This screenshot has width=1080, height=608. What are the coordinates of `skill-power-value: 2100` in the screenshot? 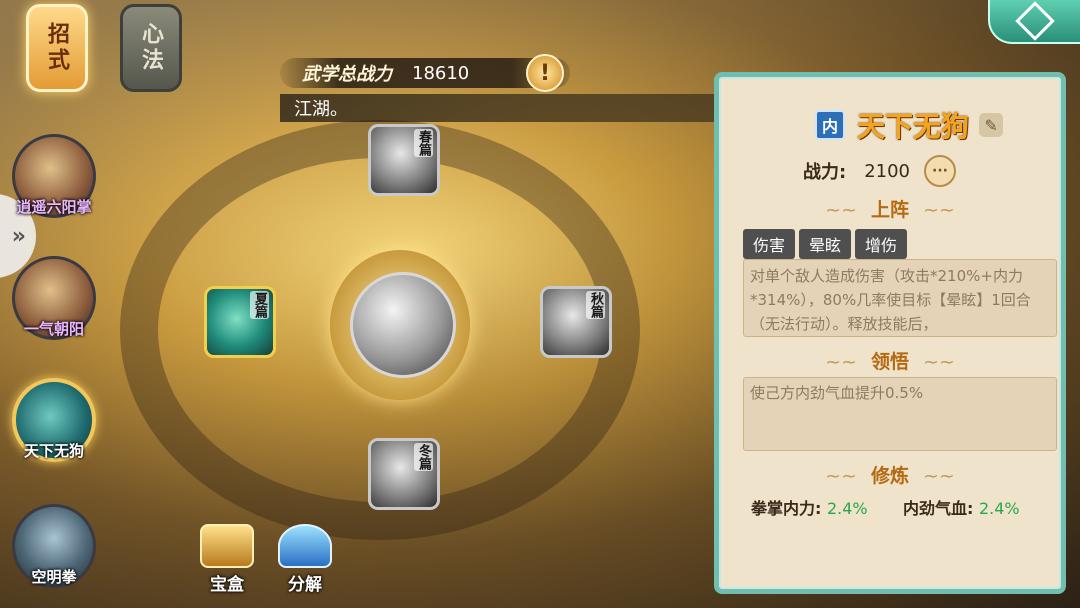 It's located at (887, 171).